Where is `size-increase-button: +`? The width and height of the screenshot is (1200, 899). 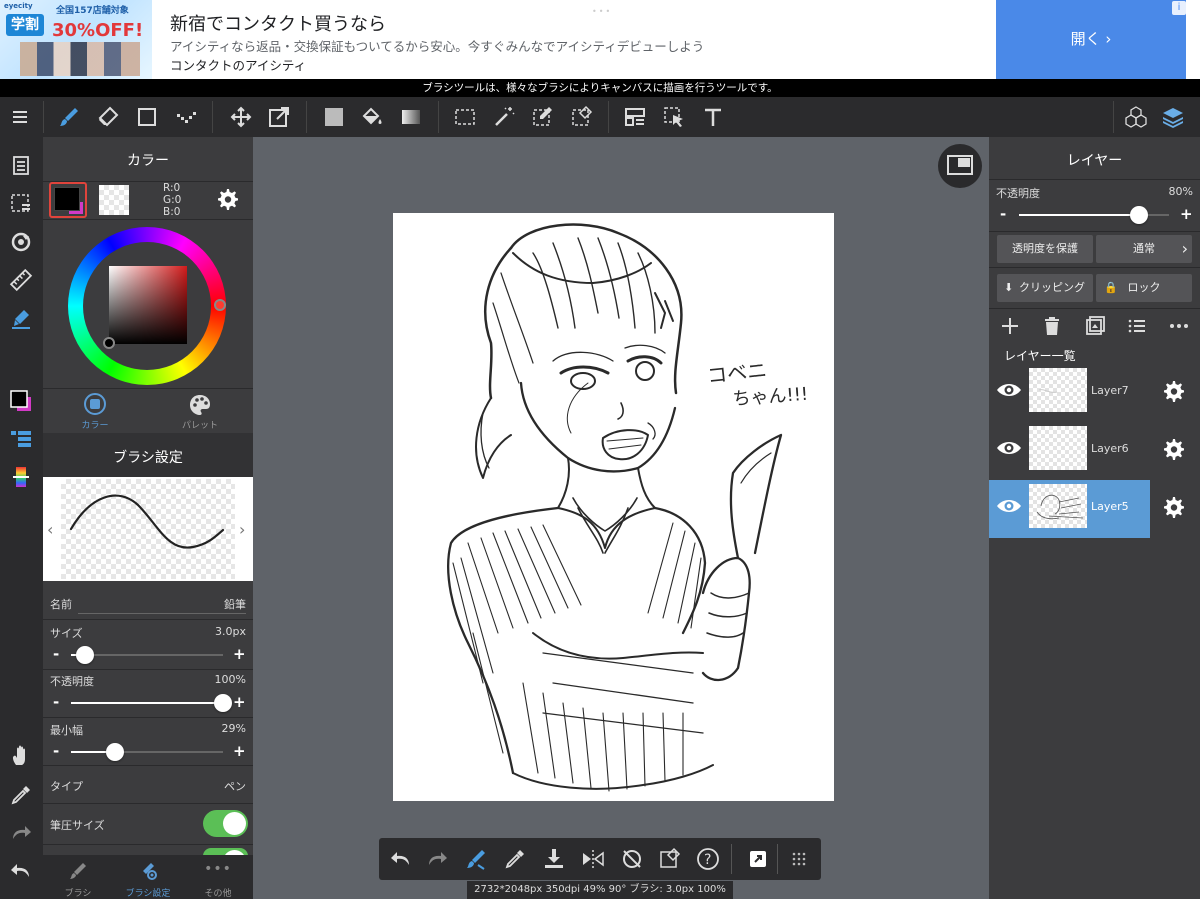 size-increase-button: + is located at coordinates (239, 654).